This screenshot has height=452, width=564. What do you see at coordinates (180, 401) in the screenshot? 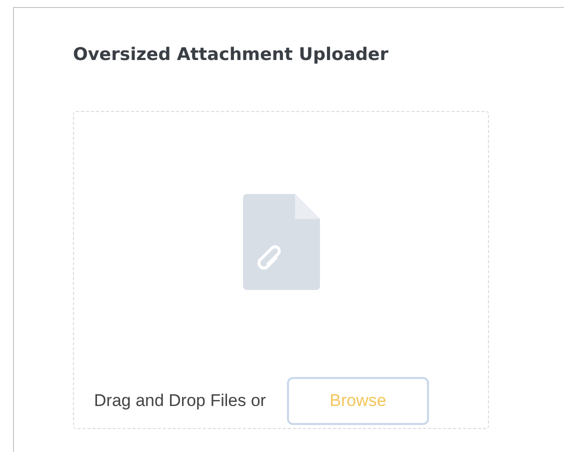
I see `drop-prompt: Drag and Drop Files or` at bounding box center [180, 401].